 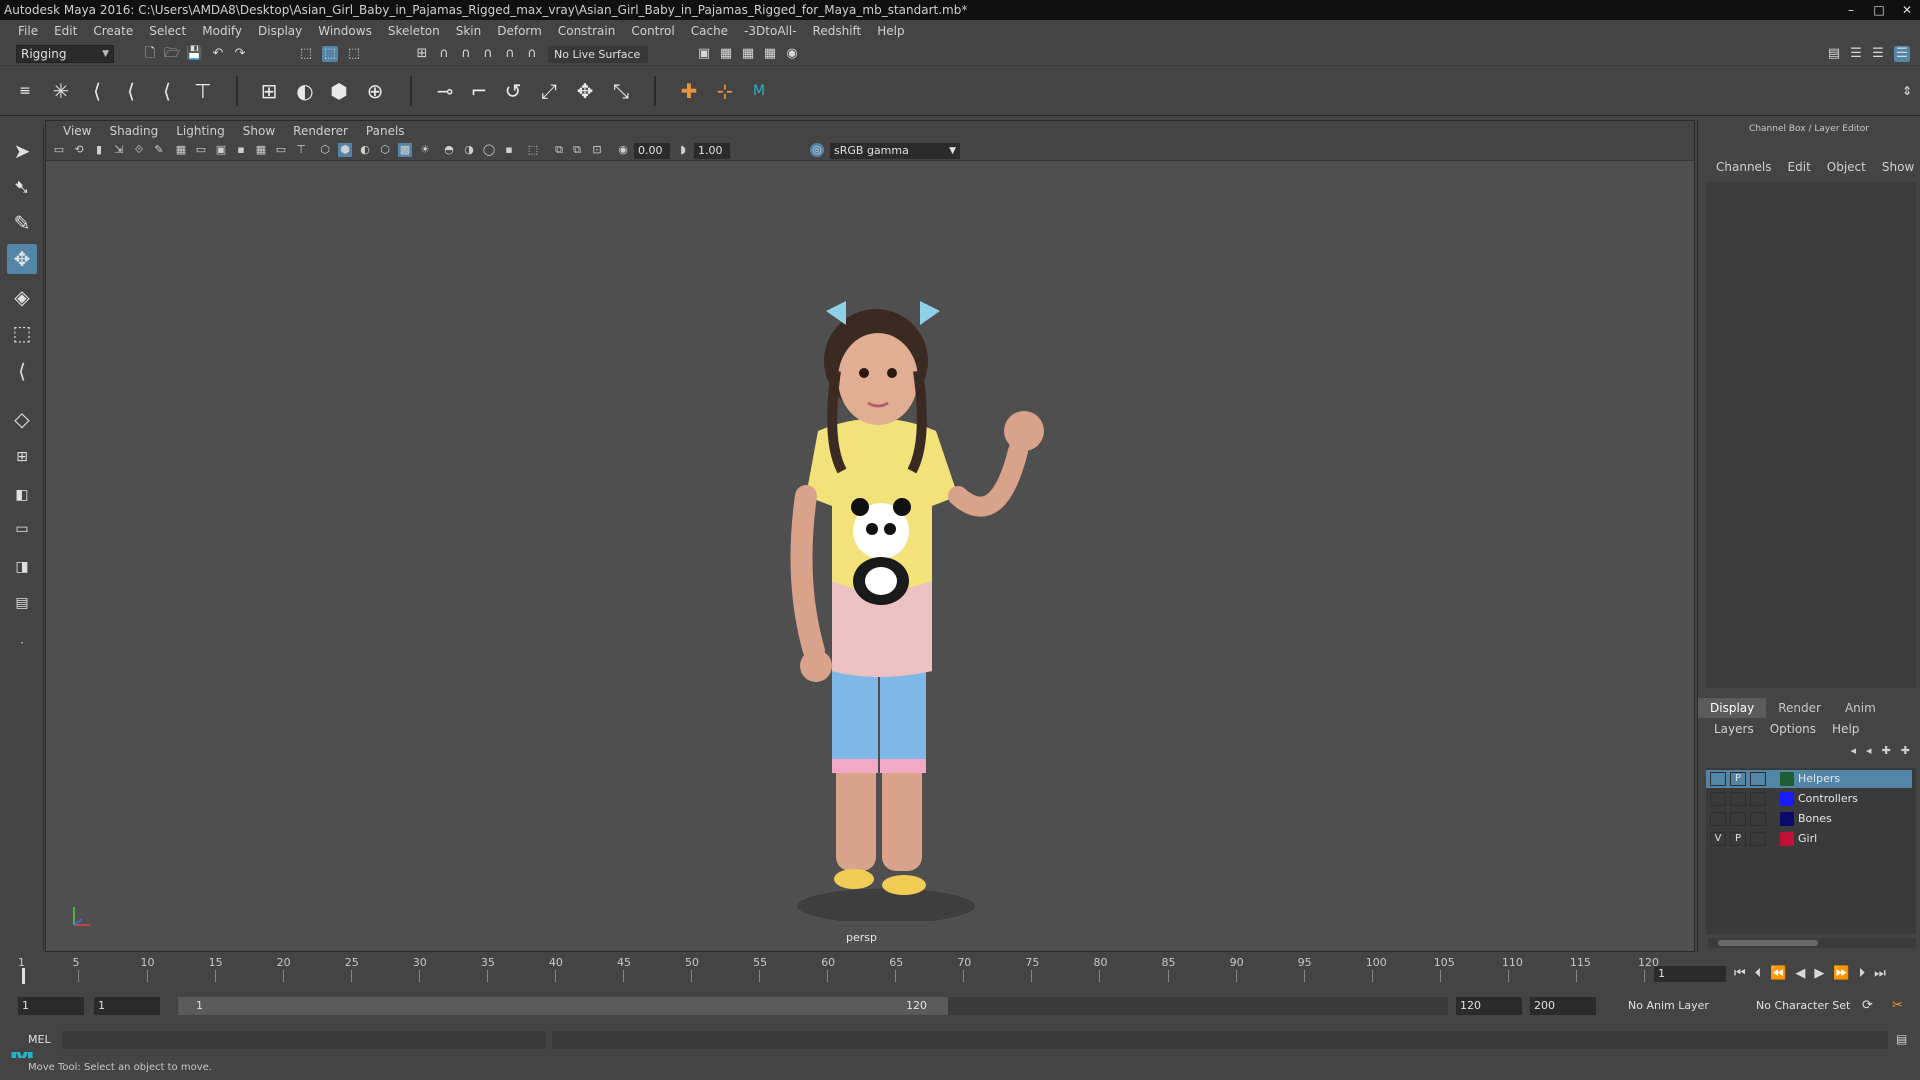 I want to click on menu-3dtoall: -3DtoAll-, so click(x=770, y=31).